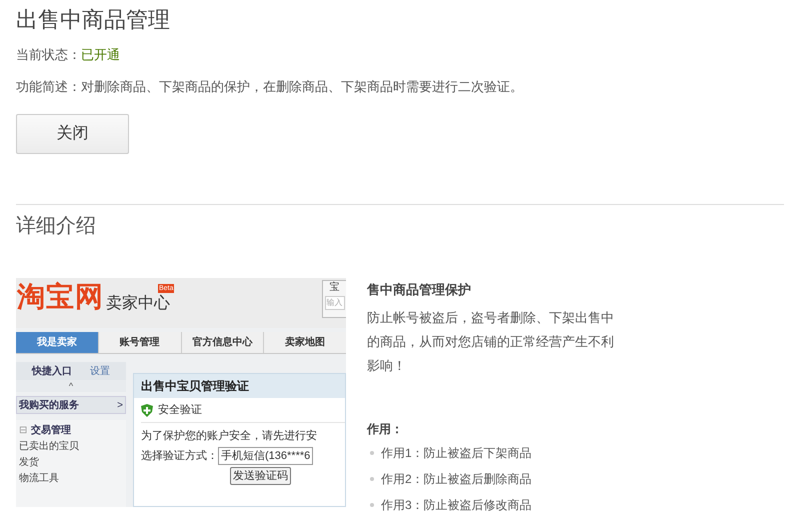 The width and height of the screenshot is (800, 518). What do you see at coordinates (385, 429) in the screenshot?
I see `uses-title: 作用：` at bounding box center [385, 429].